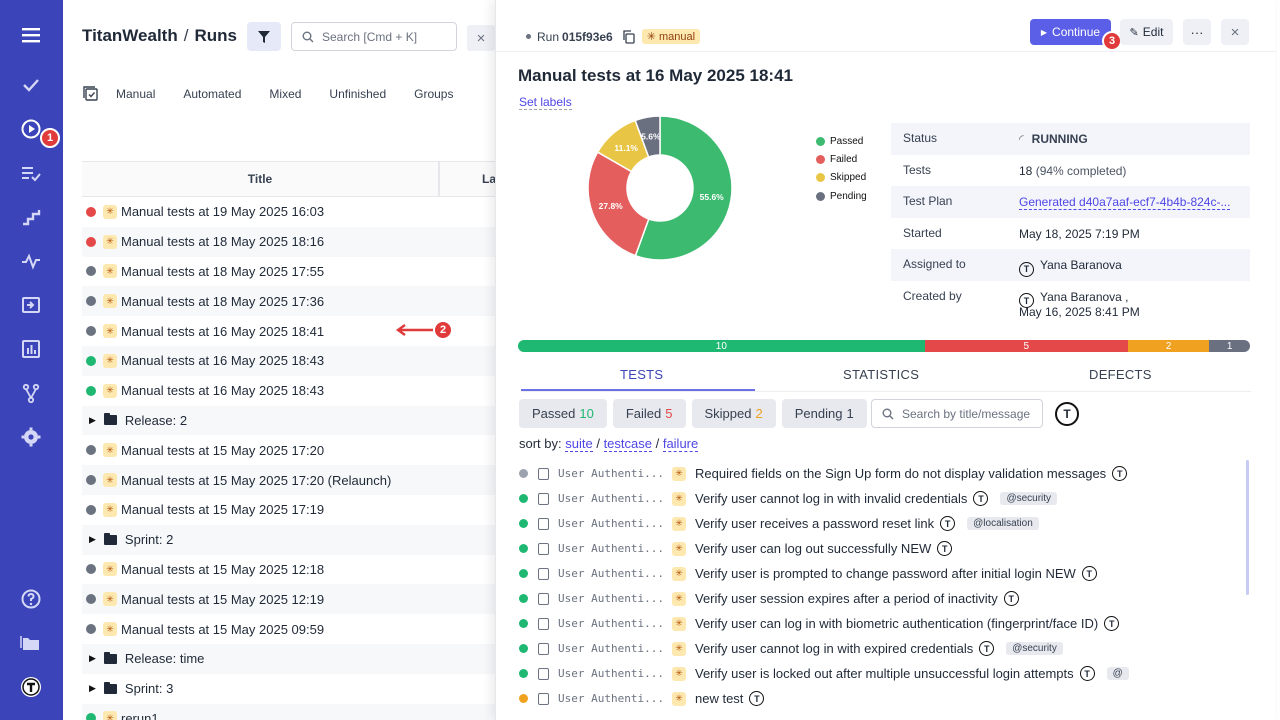 The height and width of the screenshot is (720, 1280). I want to click on test-row: User Authenti... ✳ new test T, so click(884, 698).